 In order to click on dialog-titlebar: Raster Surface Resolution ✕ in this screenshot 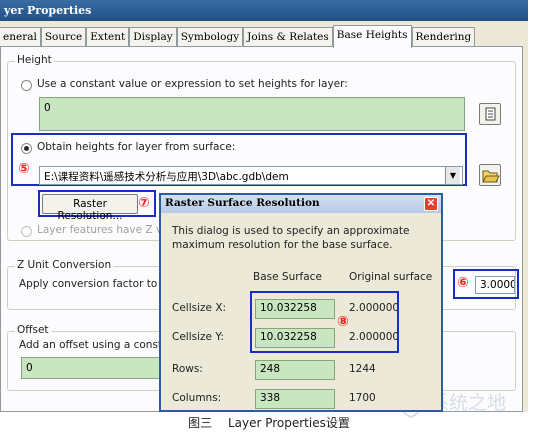, I will do `click(301, 204)`.